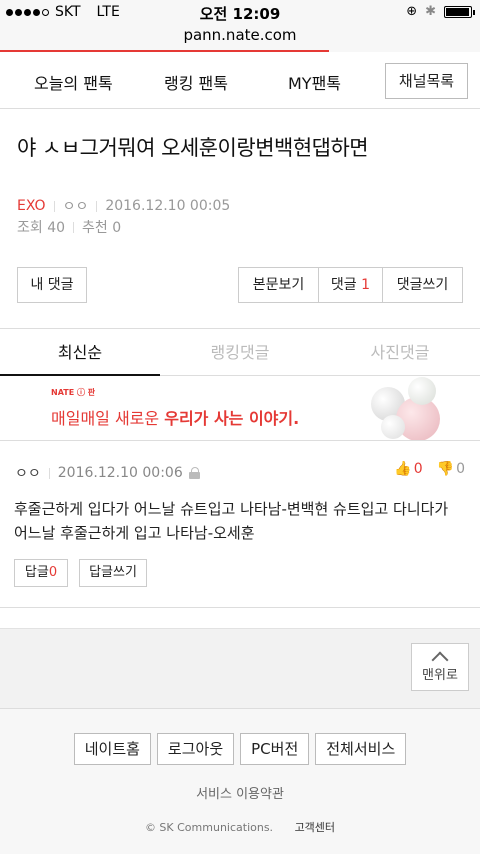 Image resolution: width=480 pixels, height=854 pixels. Describe the element at coordinates (275, 749) in the screenshot. I see `pc-version-link: PC버전` at that location.